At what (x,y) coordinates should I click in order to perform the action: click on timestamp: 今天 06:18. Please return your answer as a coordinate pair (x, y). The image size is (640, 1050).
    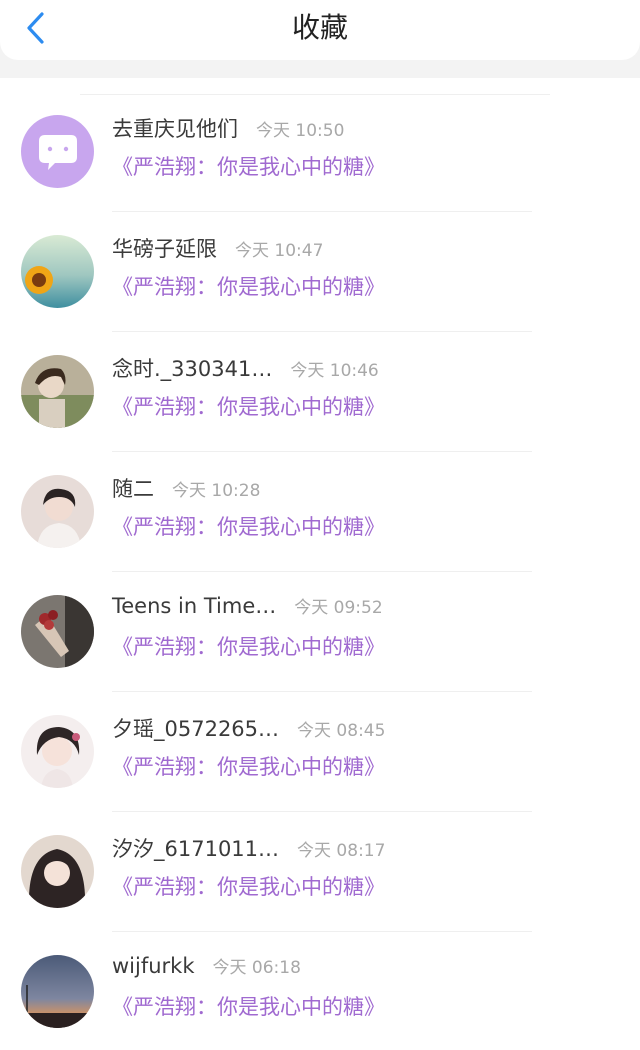
    Looking at the image, I should click on (256, 968).